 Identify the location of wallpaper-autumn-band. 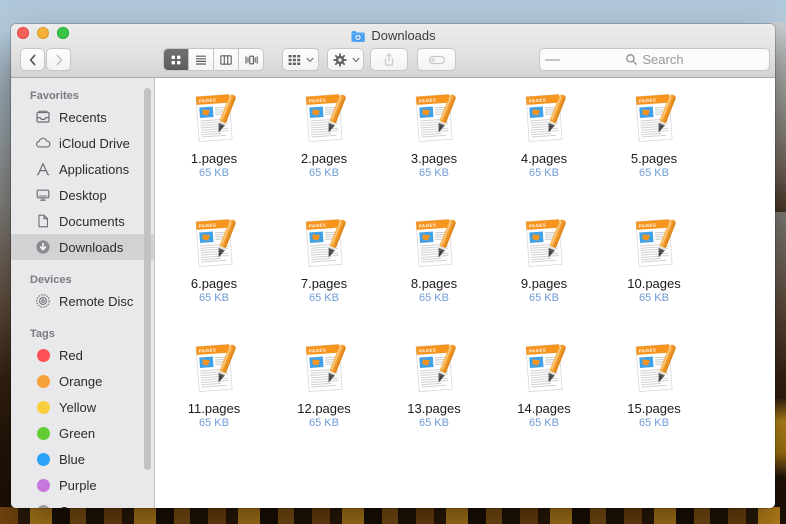
(393, 515).